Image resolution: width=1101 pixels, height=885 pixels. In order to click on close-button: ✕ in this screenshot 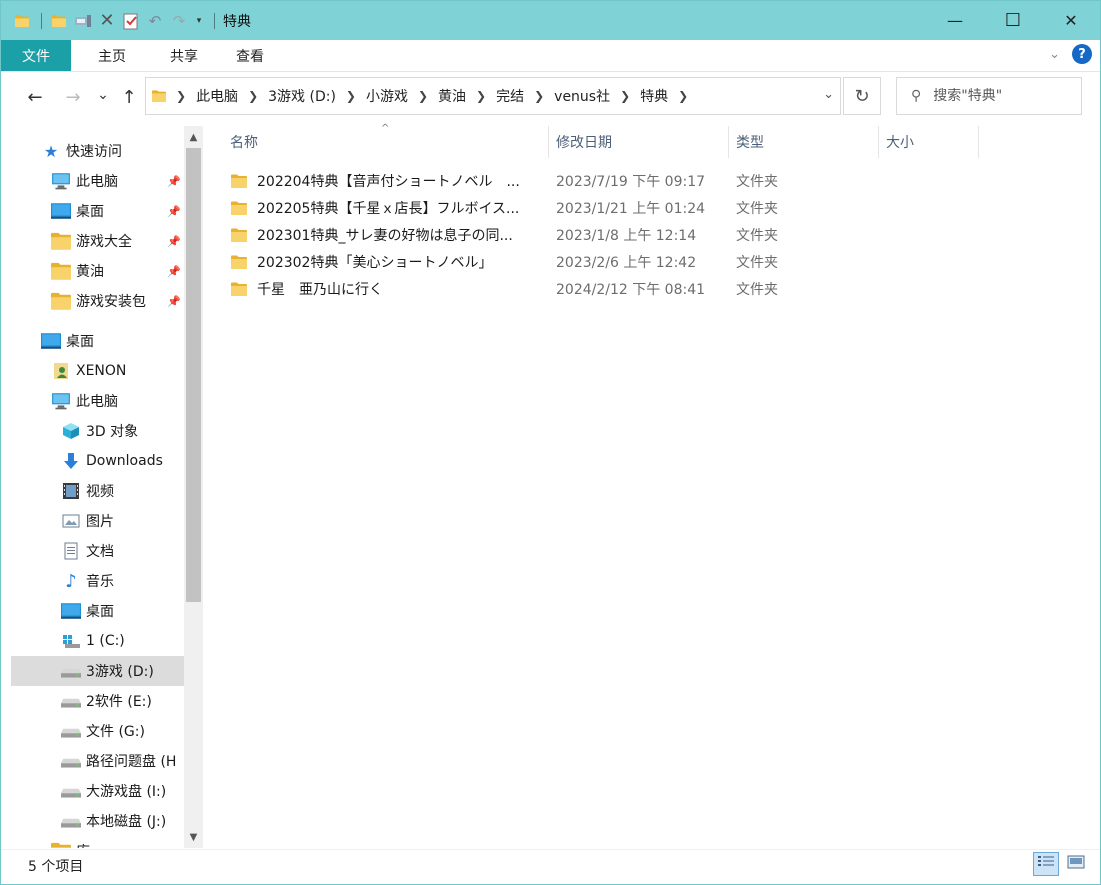, I will do `click(1071, 20)`.